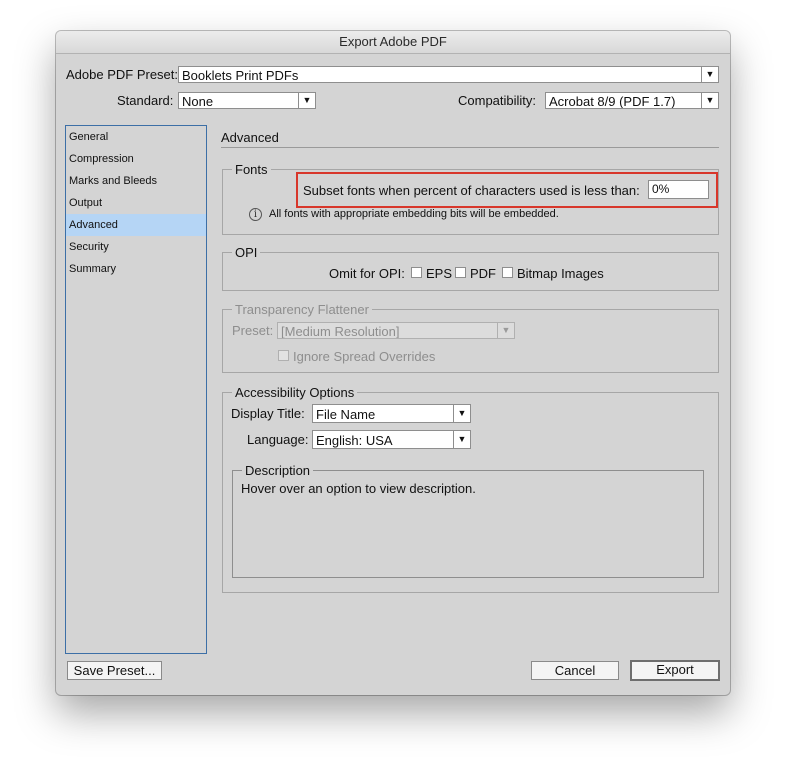 Image resolution: width=786 pixels, height=775 pixels. I want to click on dialog-title: Export Adobe PDF, so click(393, 42).